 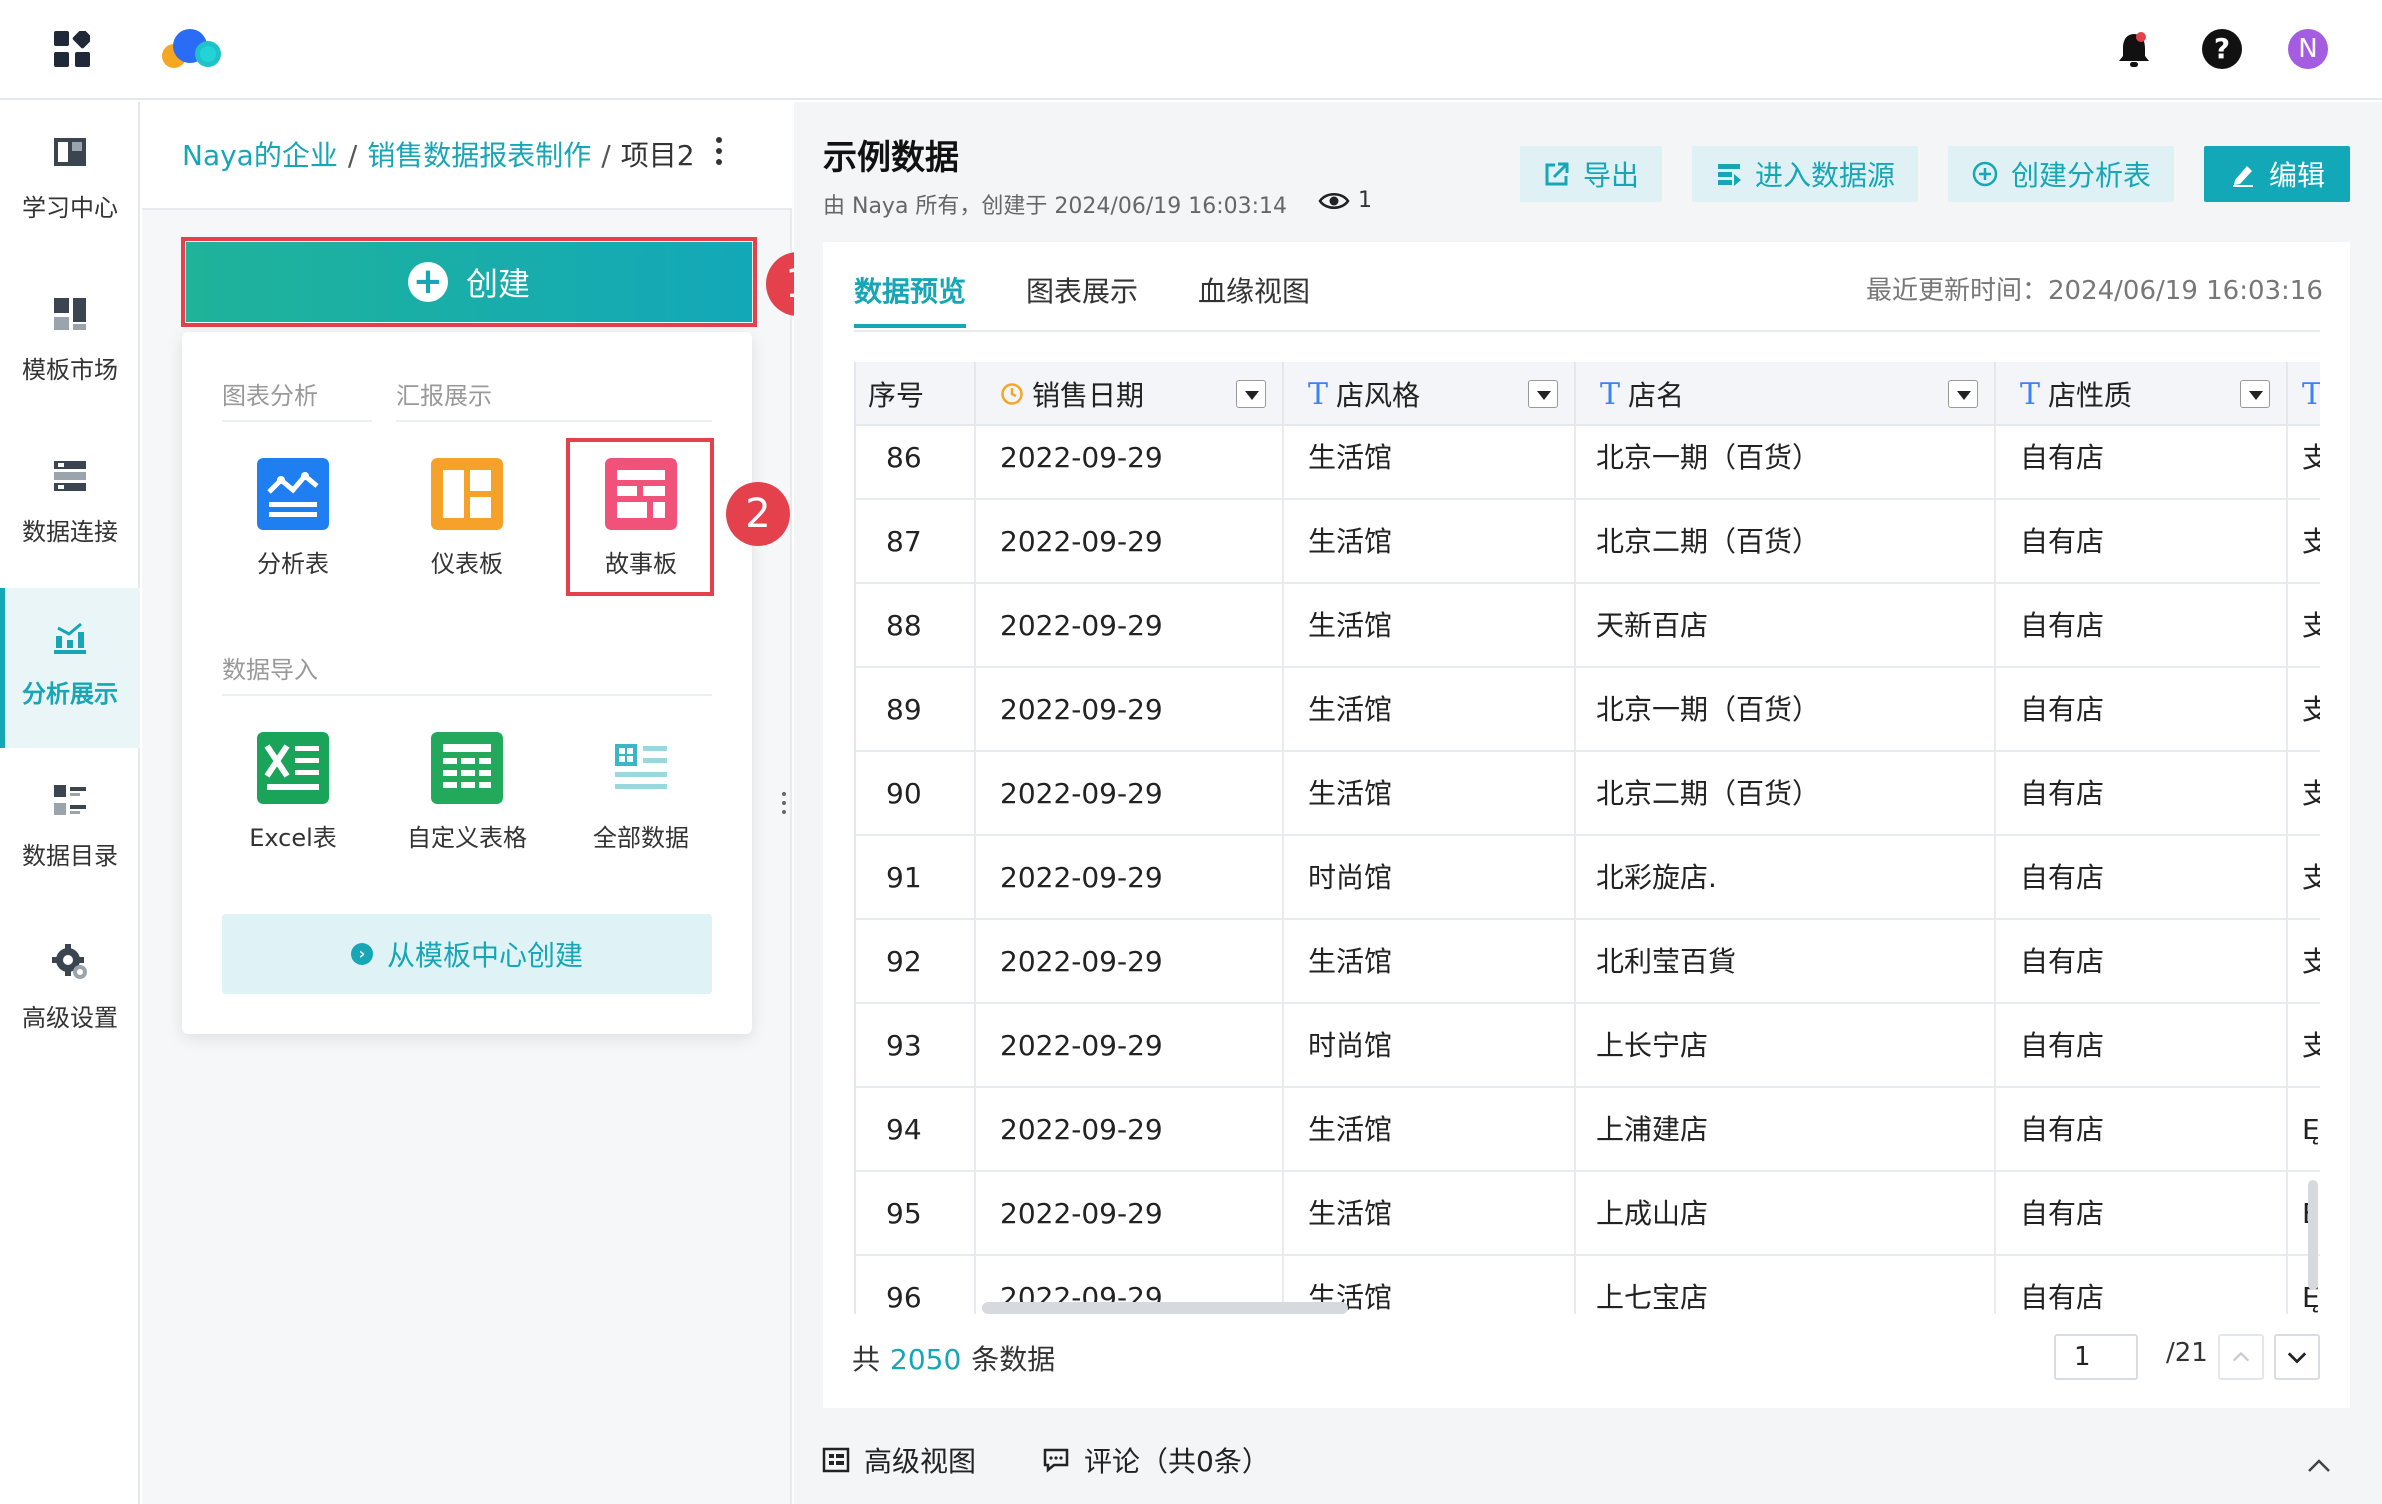 I want to click on cell-index: 90, so click(x=916, y=794).